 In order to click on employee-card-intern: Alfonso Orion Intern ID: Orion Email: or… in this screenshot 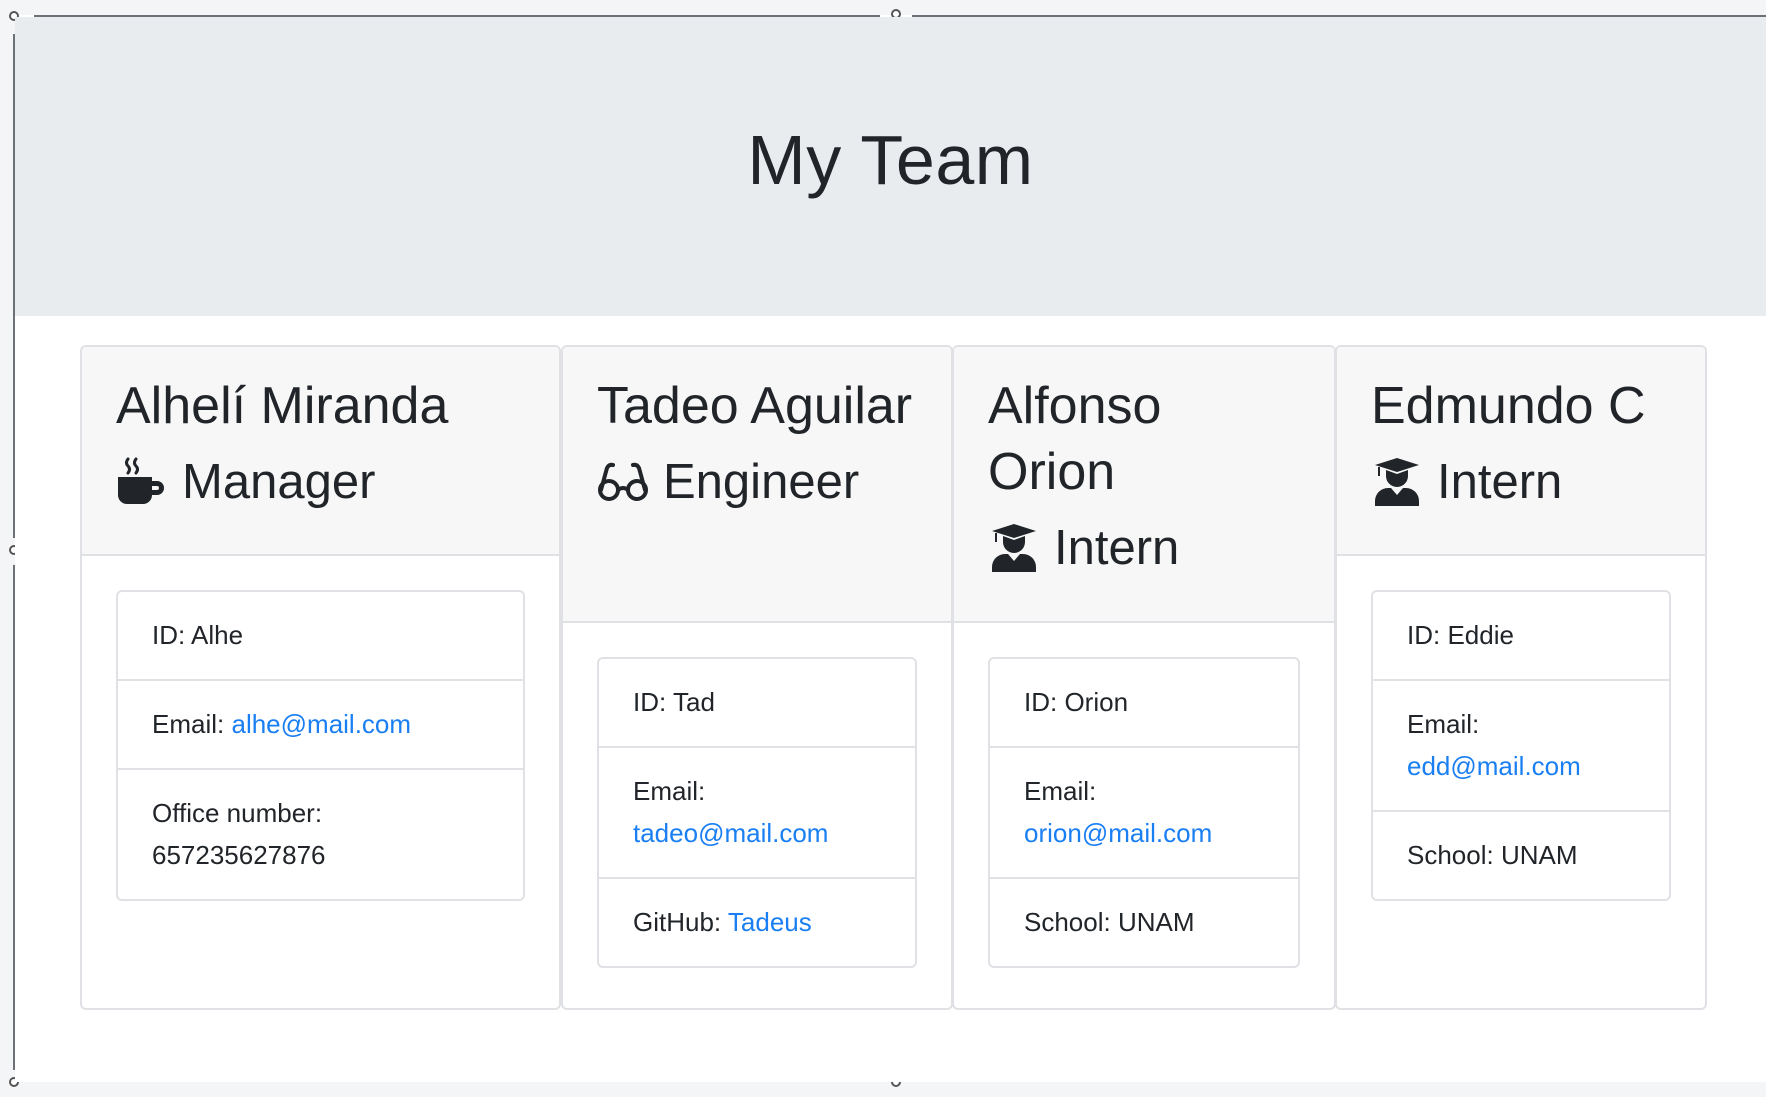, I will do `click(1144, 677)`.